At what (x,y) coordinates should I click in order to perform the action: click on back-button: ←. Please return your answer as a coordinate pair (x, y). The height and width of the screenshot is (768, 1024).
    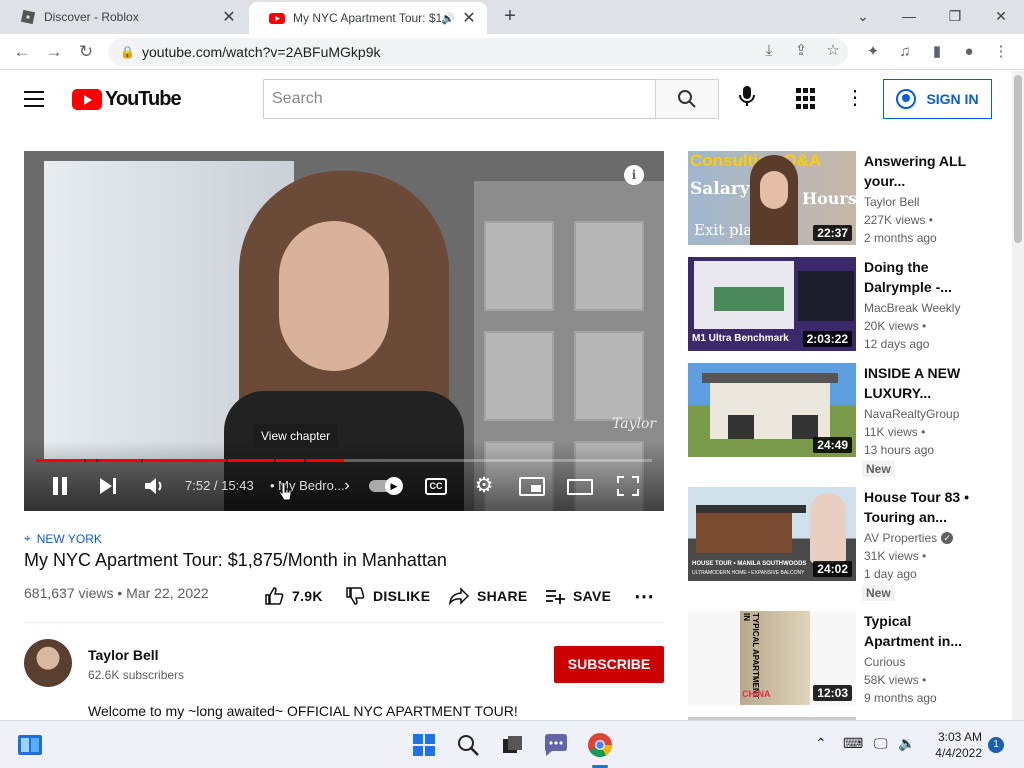
    Looking at the image, I should click on (22, 52).